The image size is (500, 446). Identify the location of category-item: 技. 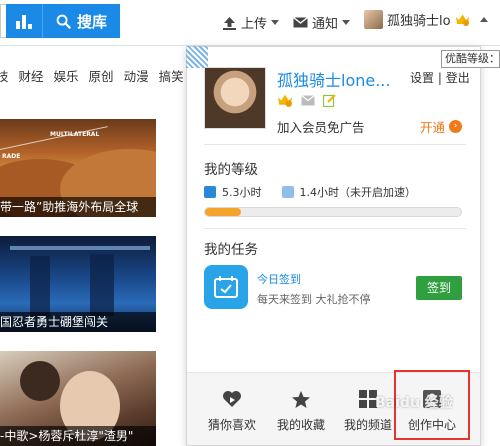
(4, 75).